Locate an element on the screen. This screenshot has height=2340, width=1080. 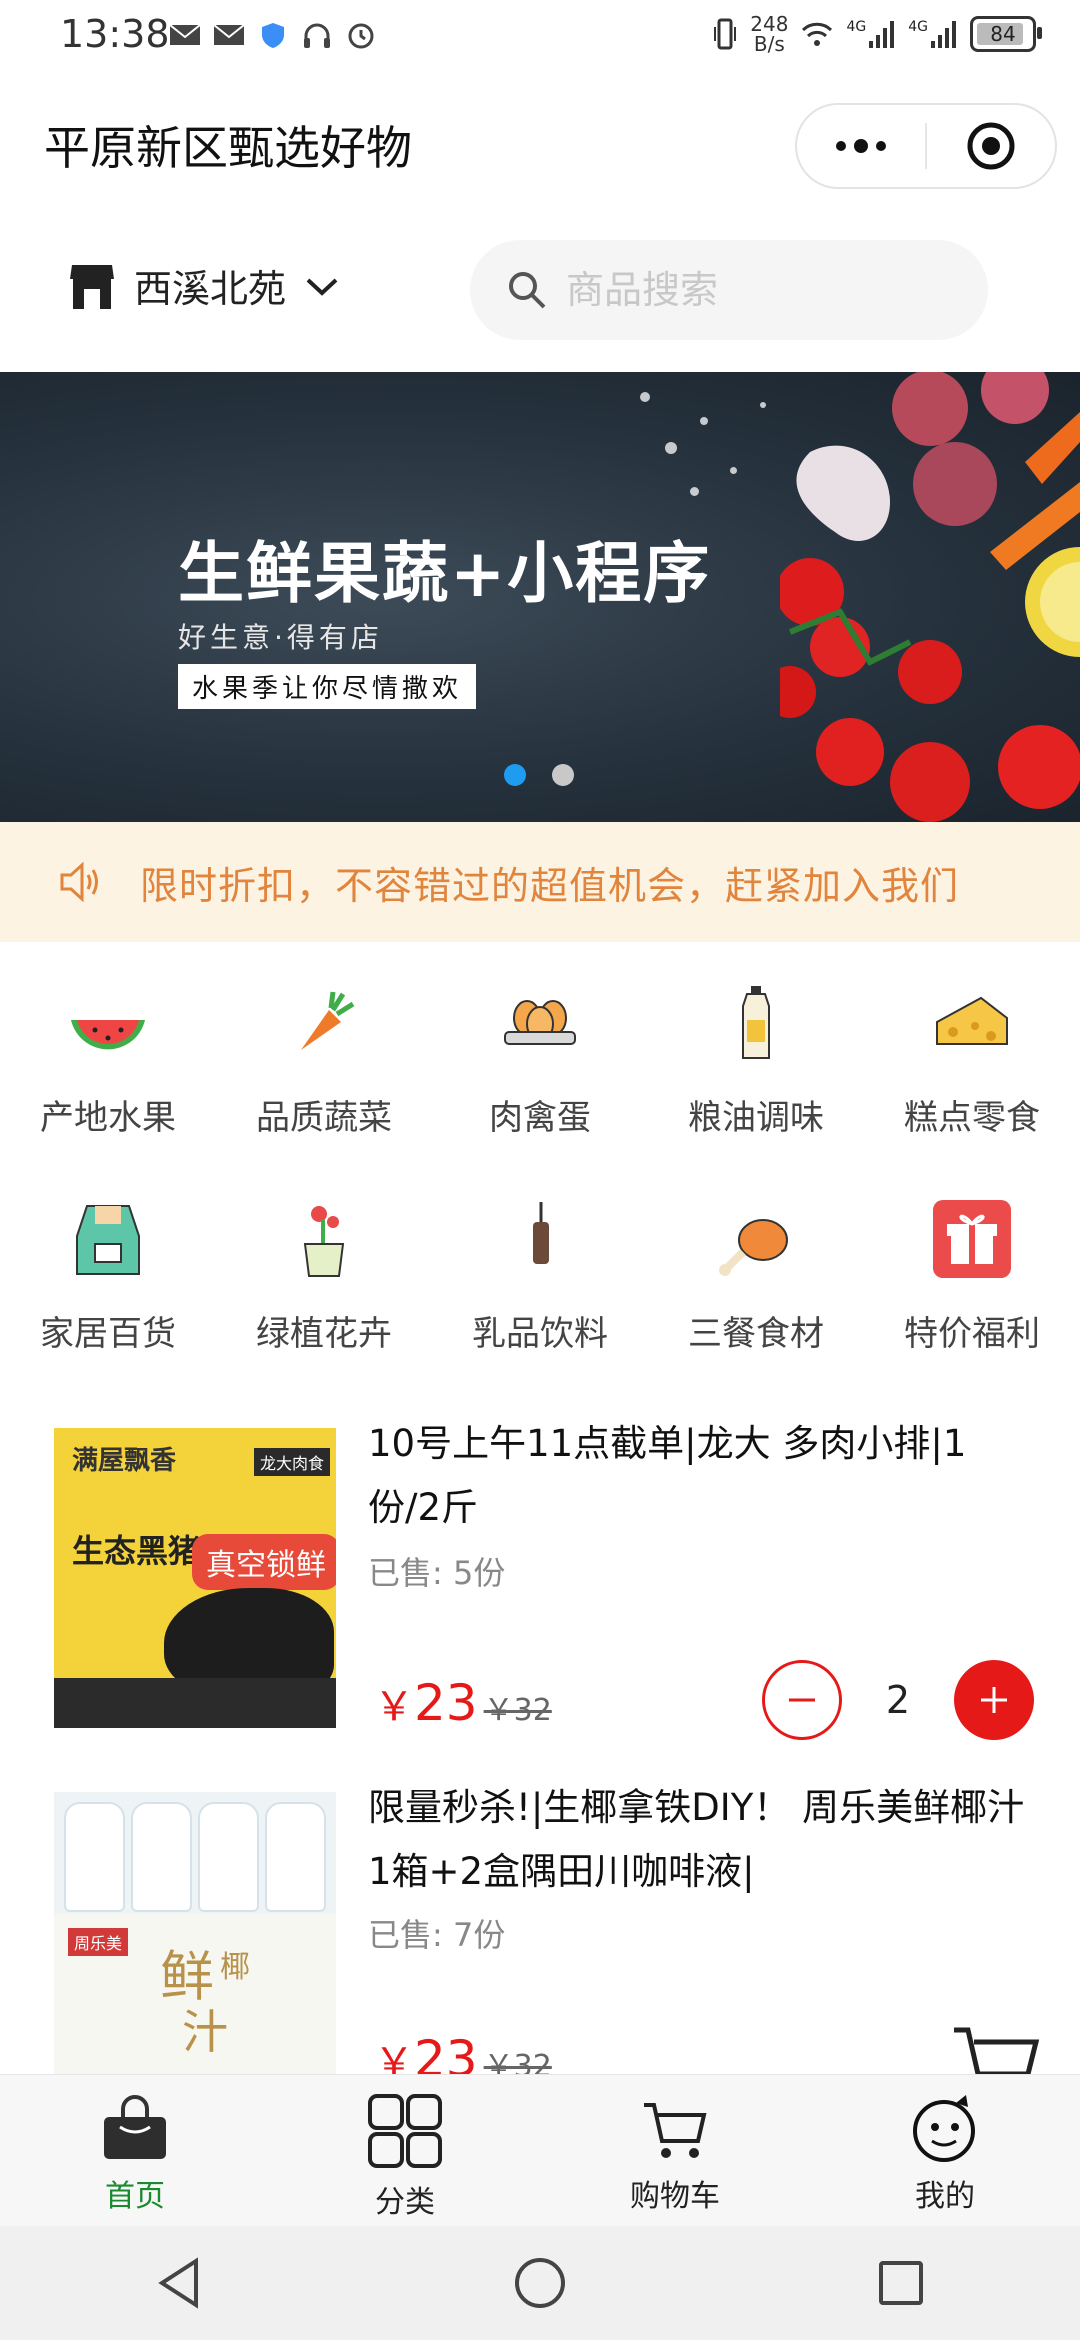
status-time: 13:38 is located at coordinates (115, 34).